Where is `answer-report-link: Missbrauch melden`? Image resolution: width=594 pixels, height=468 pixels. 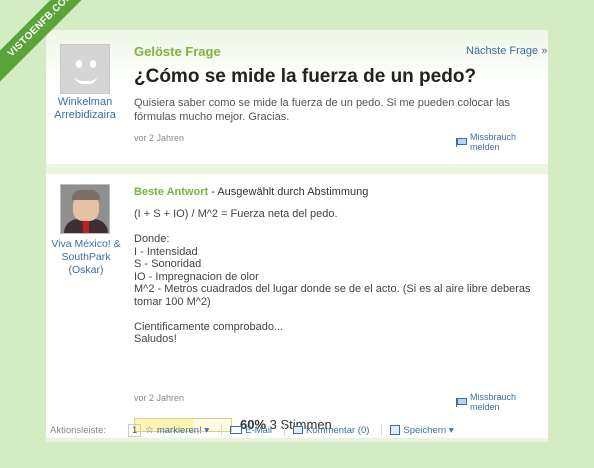
answer-report-link: Missbrauch melden is located at coordinates (502, 402).